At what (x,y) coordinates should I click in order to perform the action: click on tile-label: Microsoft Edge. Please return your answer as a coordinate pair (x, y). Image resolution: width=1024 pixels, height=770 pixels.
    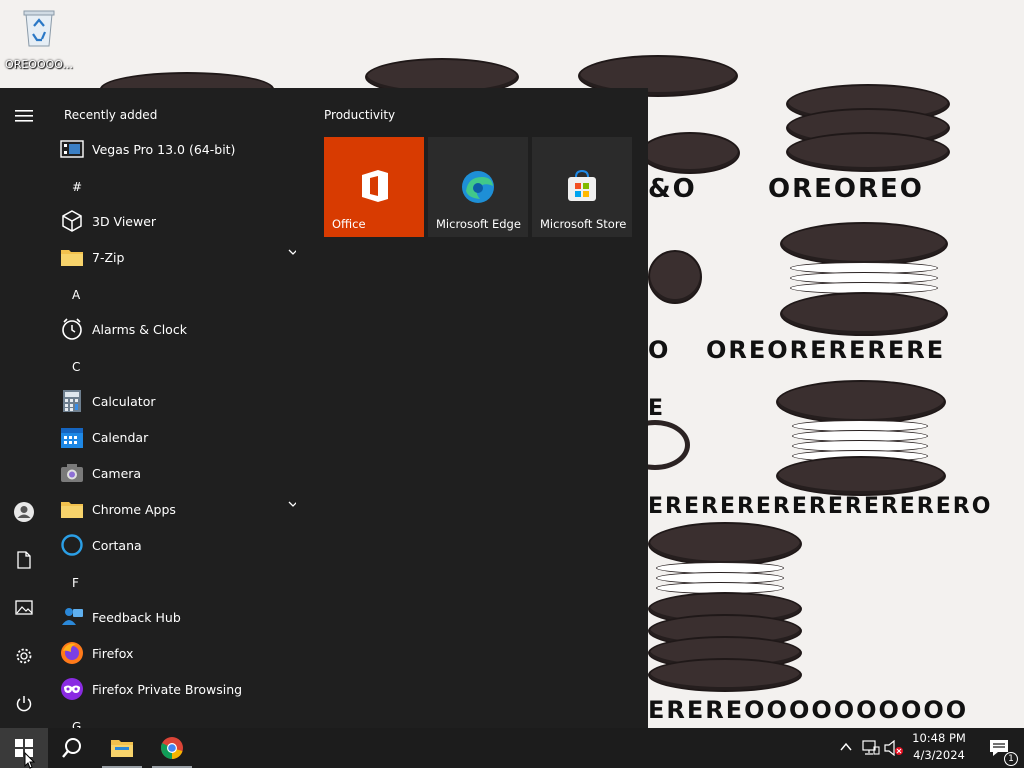
    Looking at the image, I should click on (478, 224).